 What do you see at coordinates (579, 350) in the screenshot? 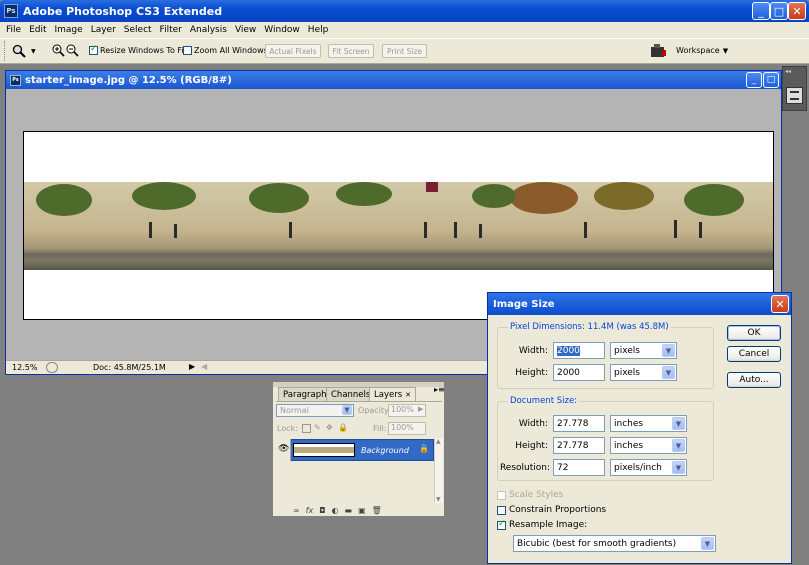
I see `px-width-field: 2000` at bounding box center [579, 350].